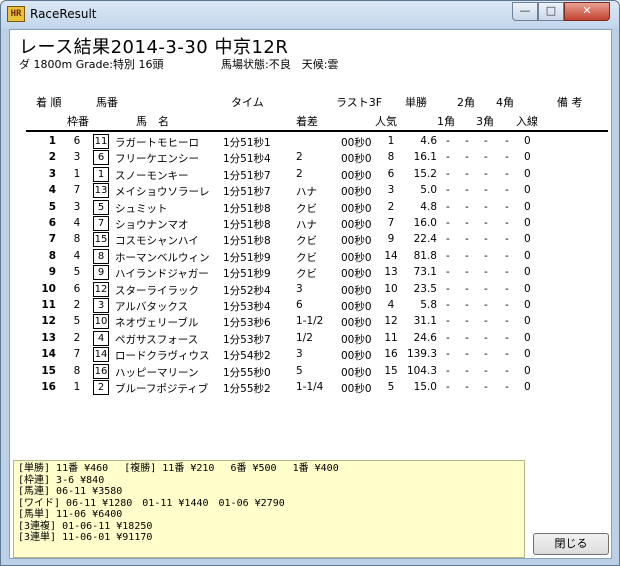  Describe the element at coordinates (311, 322) in the screenshot. I see `table-row: 12 5 10 ネオヴェリーブル 1分53秒6 1-1/2 00秒0 12 31.1- - - -0` at that location.